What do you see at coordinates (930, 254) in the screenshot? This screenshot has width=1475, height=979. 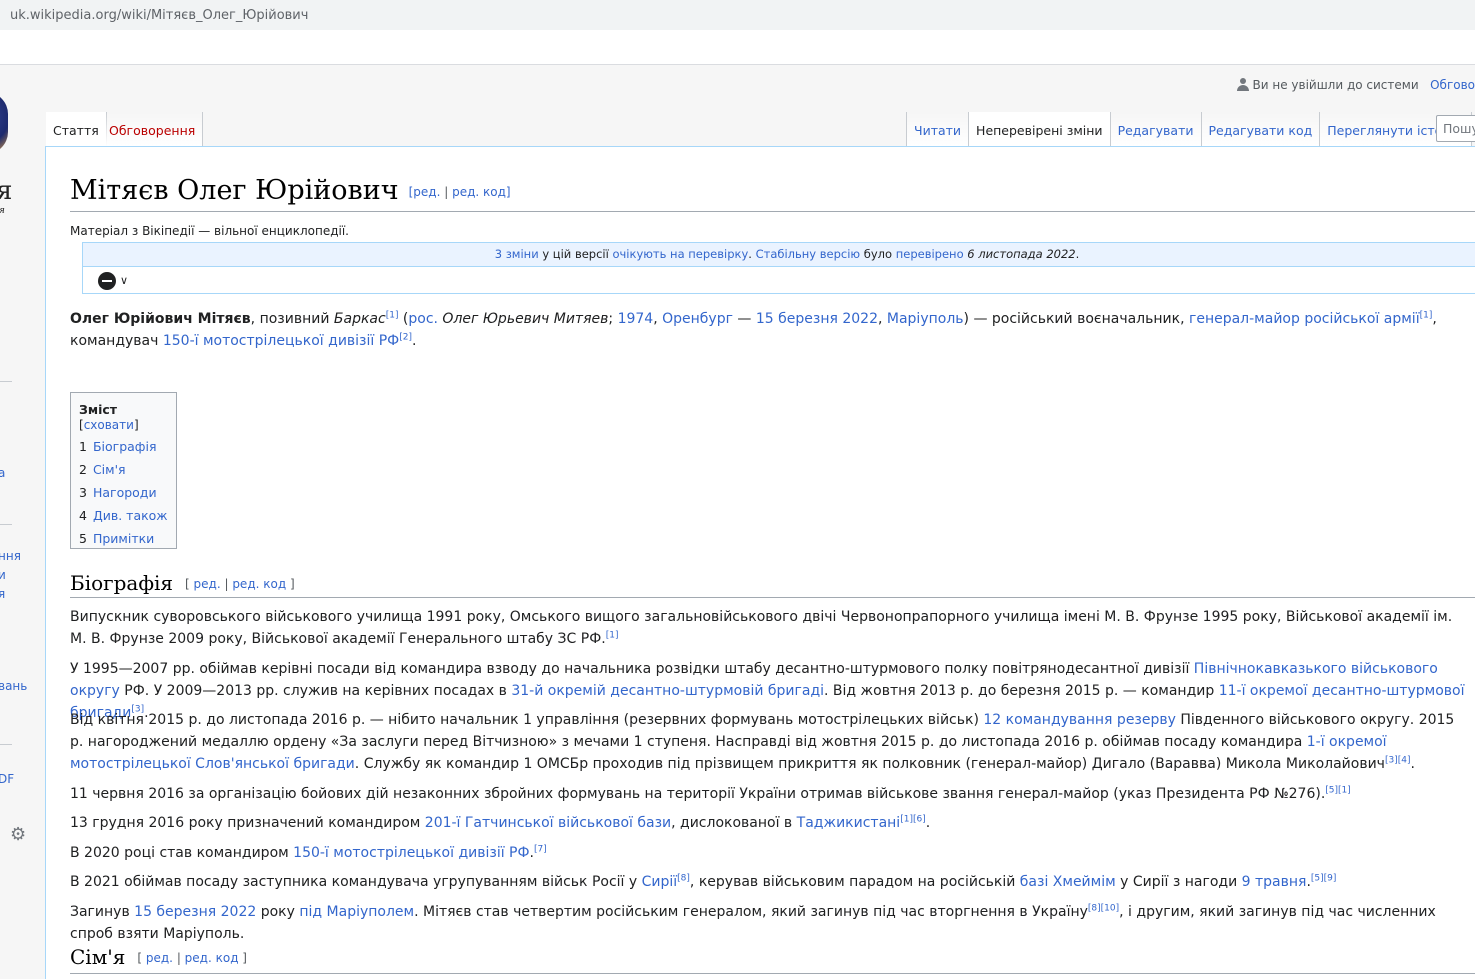 I see `reviewed-link: перевірено` at bounding box center [930, 254].